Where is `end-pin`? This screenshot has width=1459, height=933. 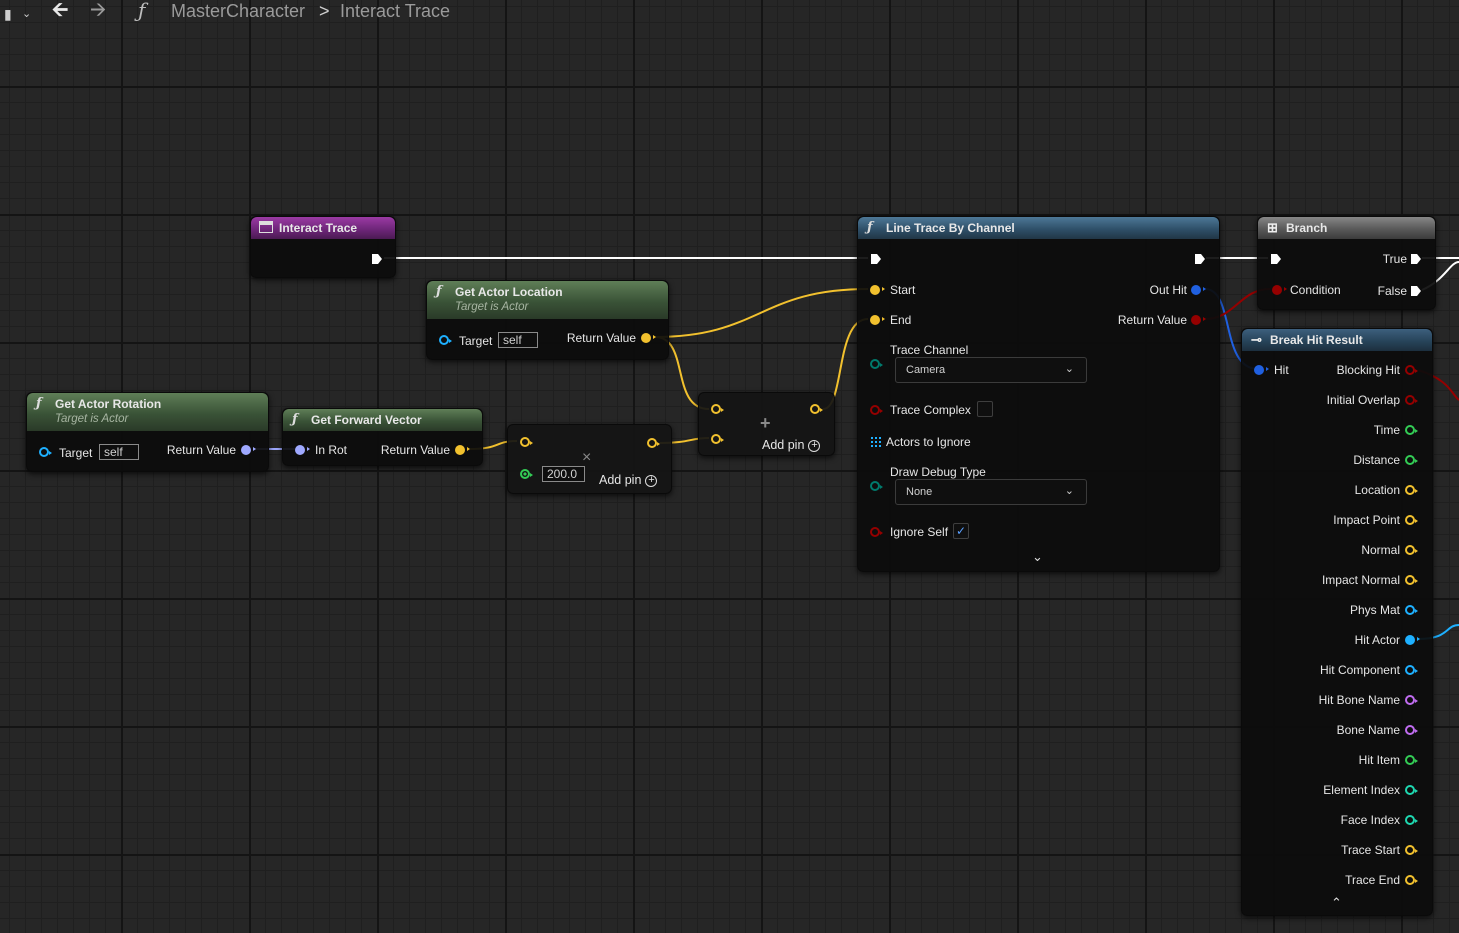
end-pin is located at coordinates (877, 320).